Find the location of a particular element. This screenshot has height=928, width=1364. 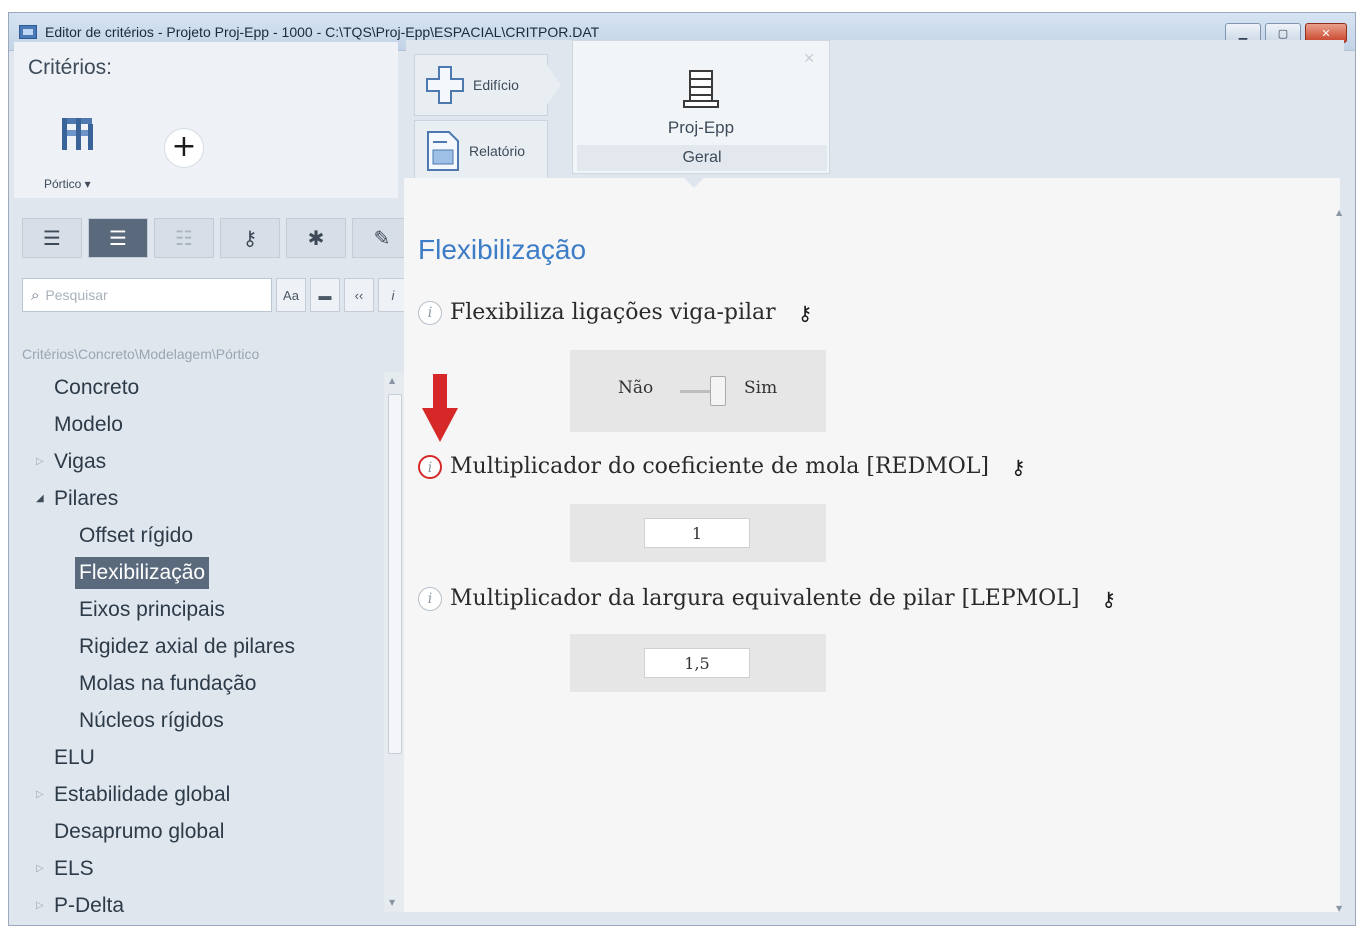

tree-label: Flexibilização is located at coordinates (142, 572).